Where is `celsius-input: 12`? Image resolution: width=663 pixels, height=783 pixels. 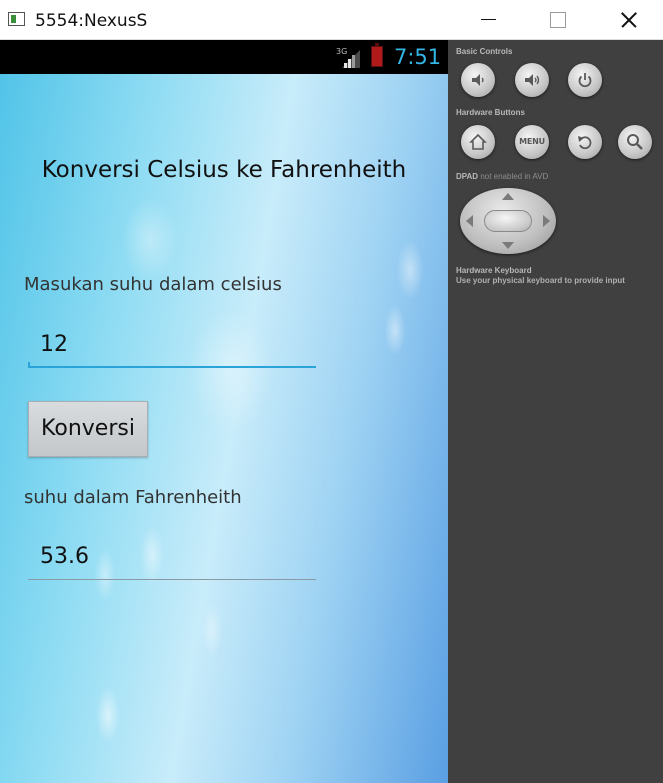
celsius-input: 12 is located at coordinates (172, 348).